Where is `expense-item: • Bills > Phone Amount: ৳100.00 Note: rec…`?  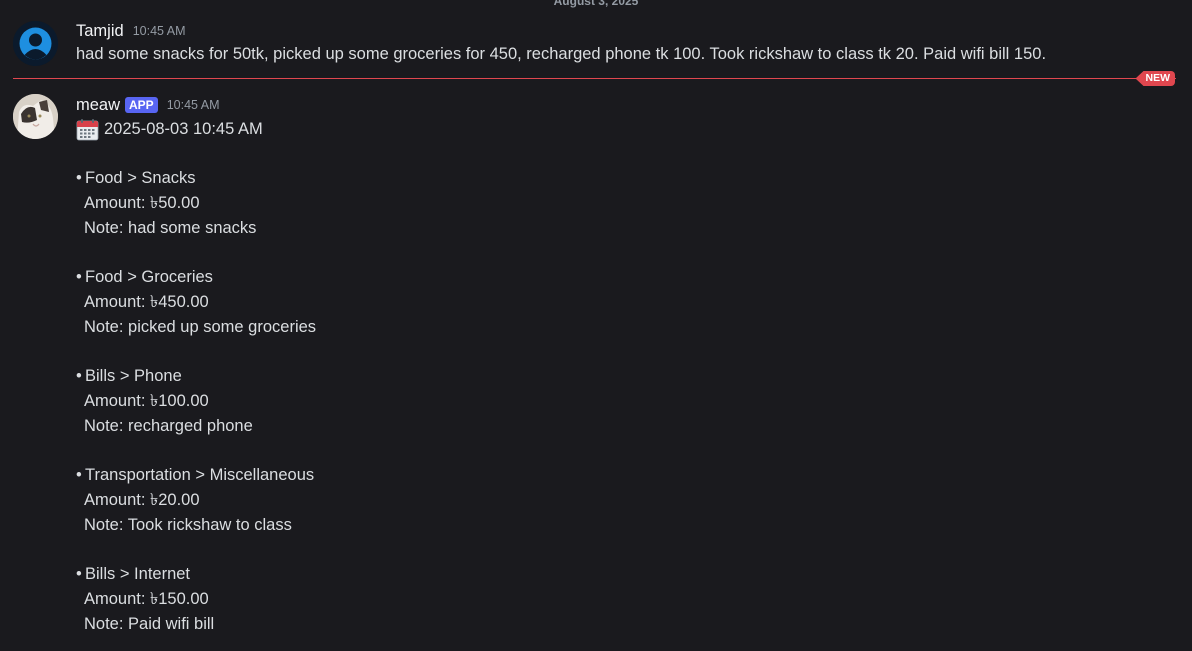
expense-item: • Bills > Phone Amount: ৳100.00 Note: rec… is located at coordinates (196, 401).